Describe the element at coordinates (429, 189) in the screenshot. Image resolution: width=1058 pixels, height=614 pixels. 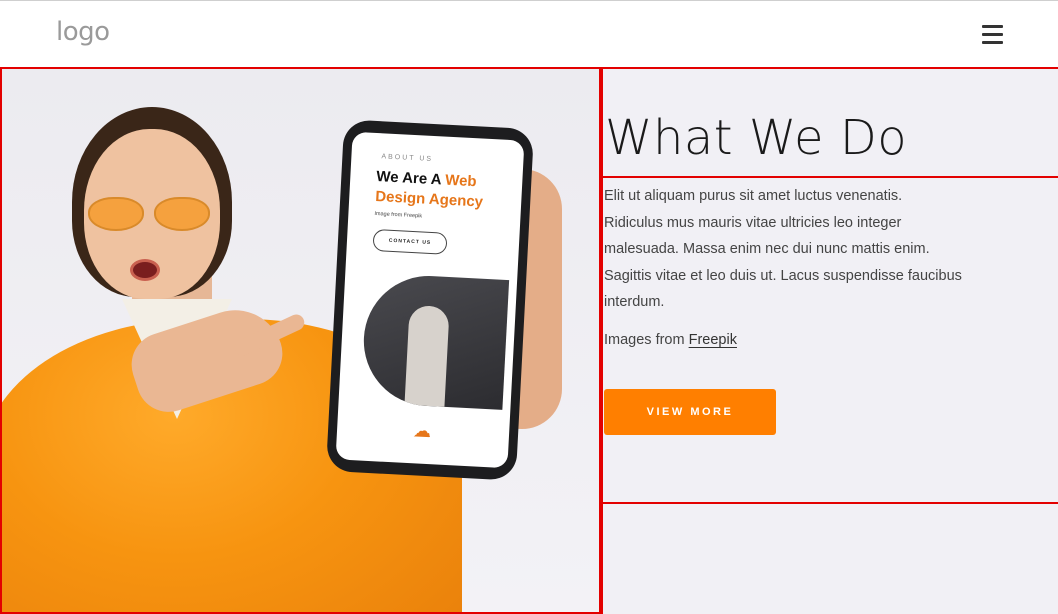
I see `phone-heading: We Are A Web Design Agency` at that location.